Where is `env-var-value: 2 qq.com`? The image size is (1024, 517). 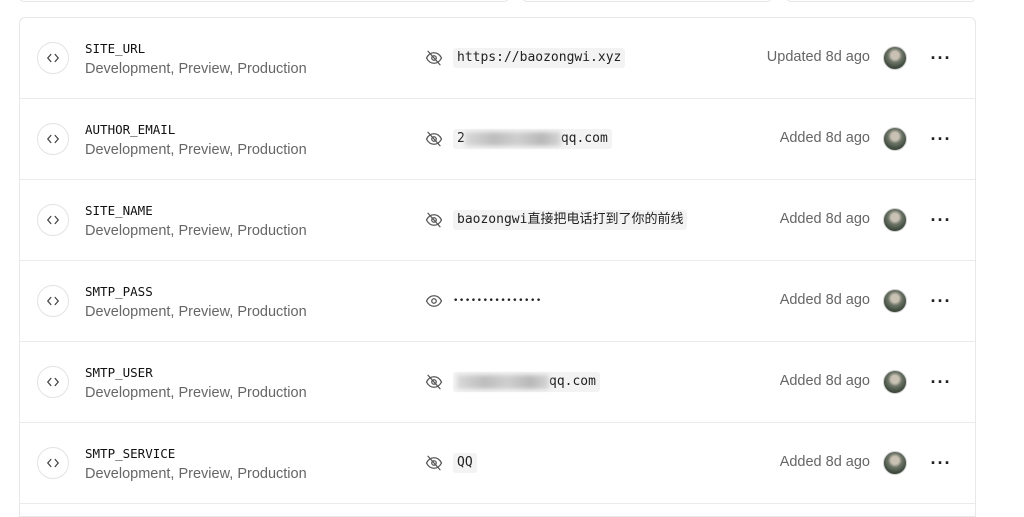
env-var-value: 2 qq.com is located at coordinates (532, 139).